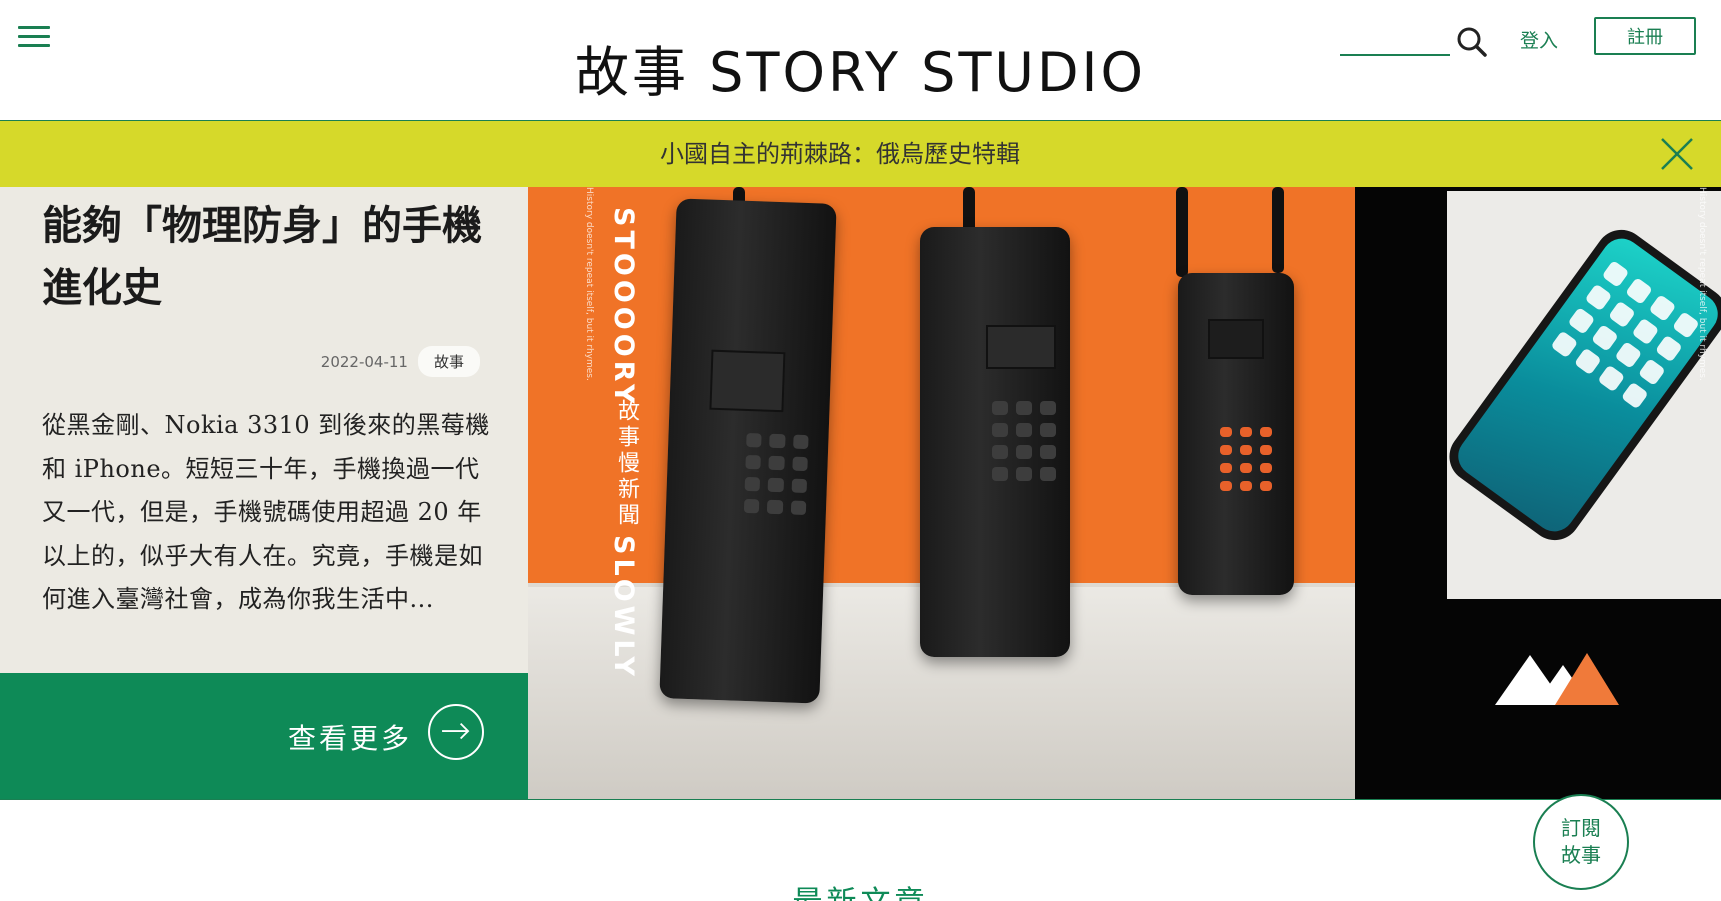 The height and width of the screenshot is (901, 1721). I want to click on brand-vertical-cn: 故事慢新聞, so click(626, 464).